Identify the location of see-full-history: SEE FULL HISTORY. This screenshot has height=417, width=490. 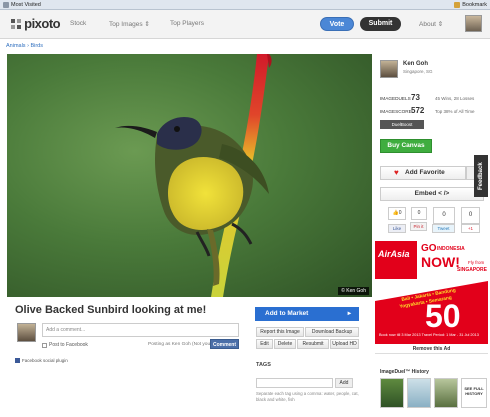
(474, 393).